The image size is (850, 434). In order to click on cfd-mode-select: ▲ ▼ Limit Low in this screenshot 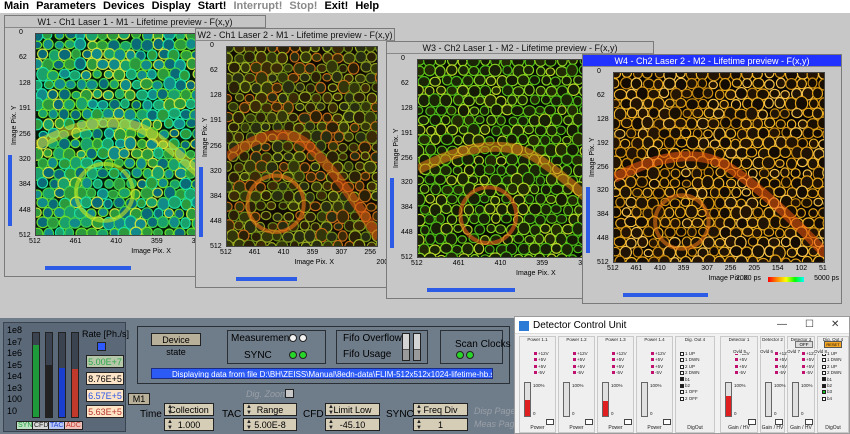, I will do `click(352, 409)`.